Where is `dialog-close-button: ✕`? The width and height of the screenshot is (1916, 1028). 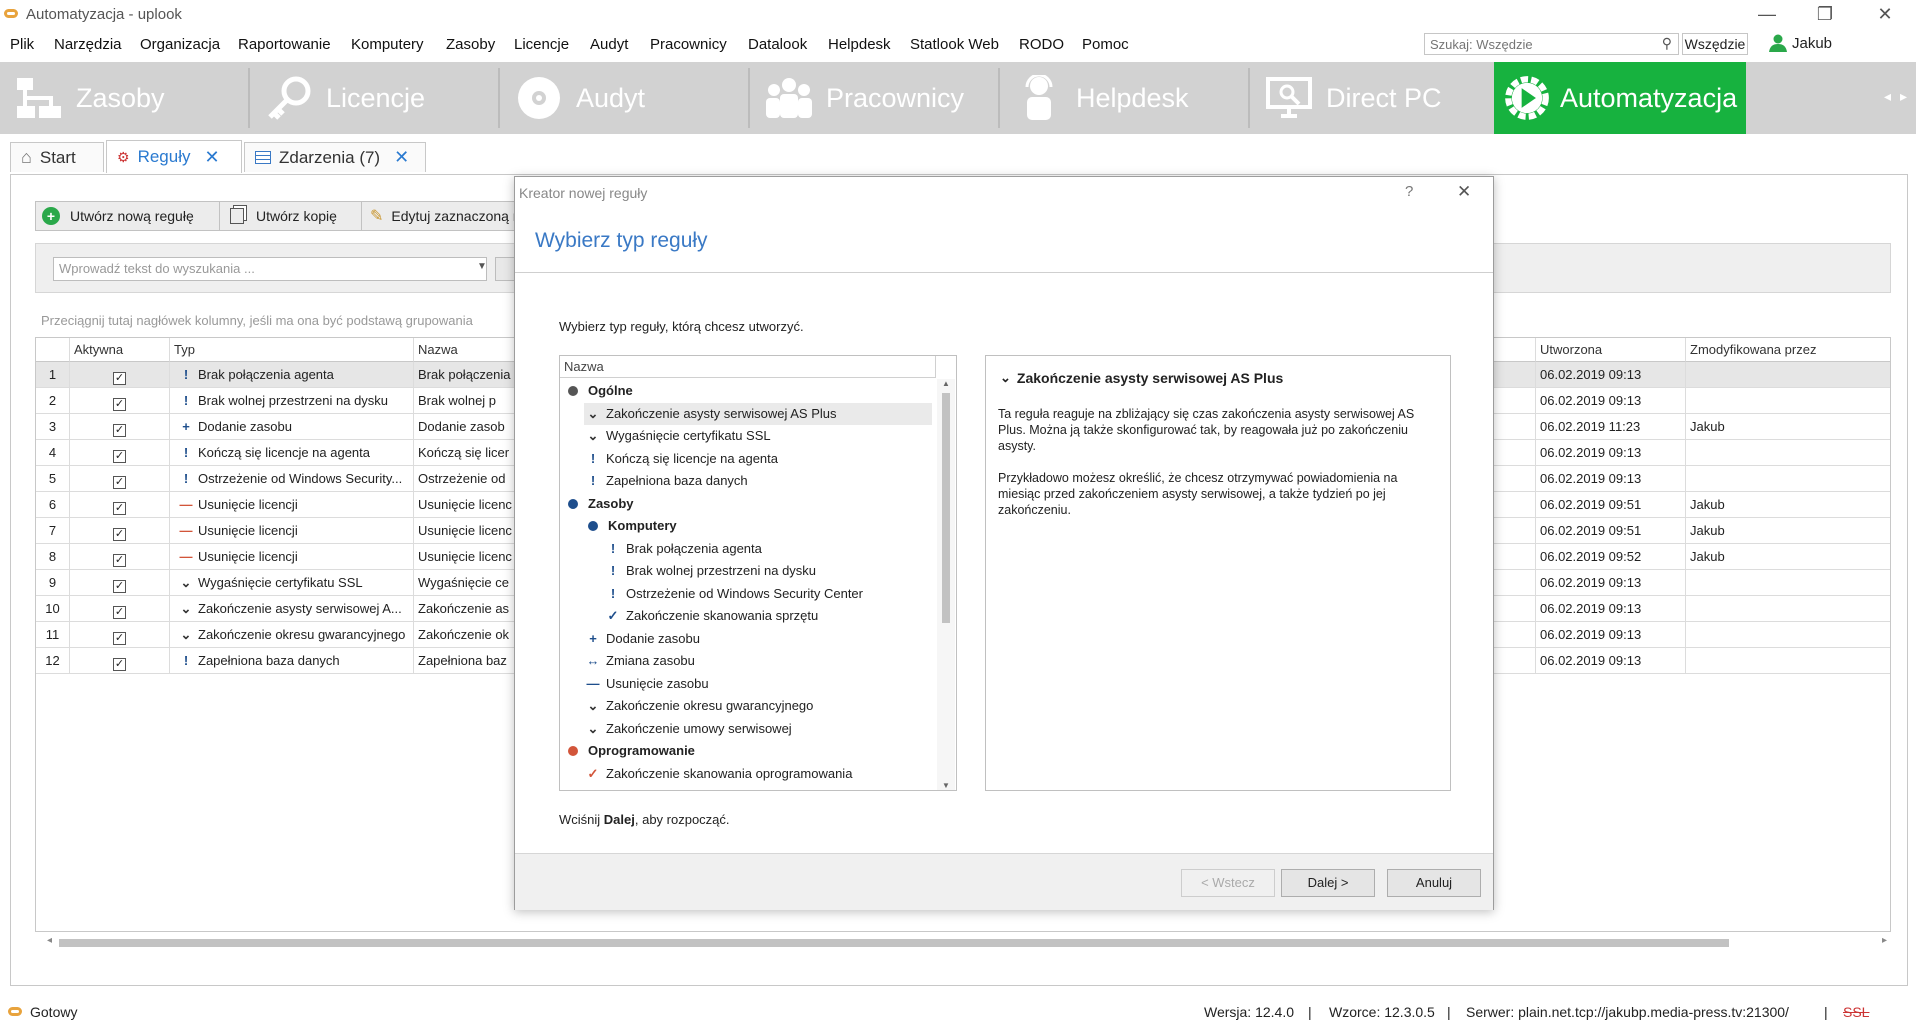 dialog-close-button: ✕ is located at coordinates (1464, 192).